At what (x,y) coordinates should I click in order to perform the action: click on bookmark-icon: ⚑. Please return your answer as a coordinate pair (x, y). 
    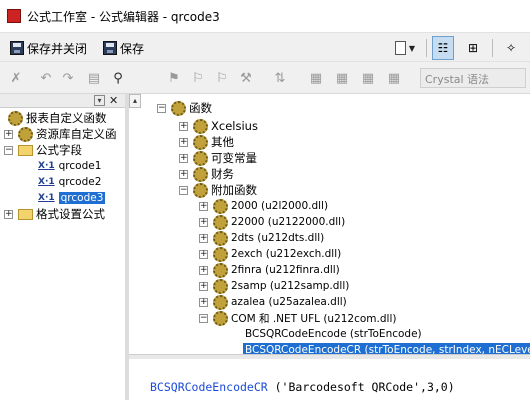
    Looking at the image, I should click on (174, 78).